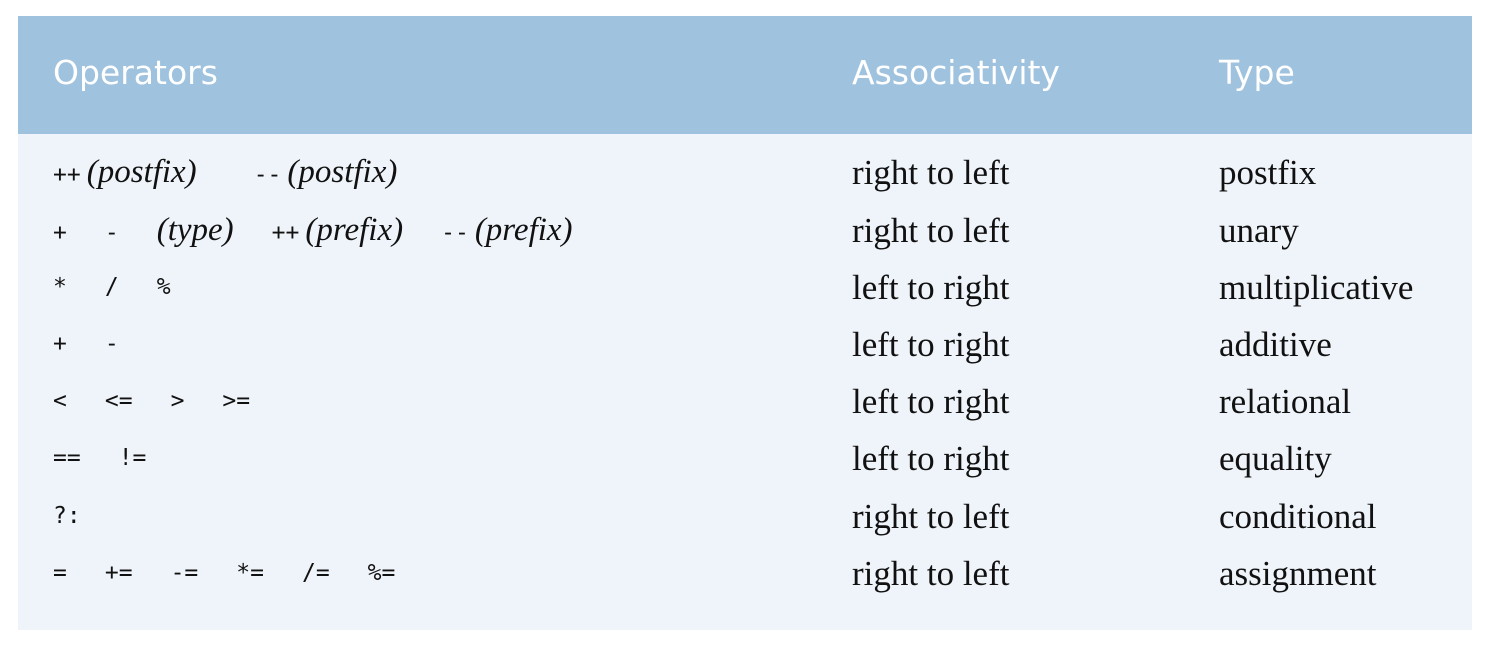 Image resolution: width=1492 pixels, height=652 pixels. I want to click on operator-group: =, so click(60, 573).